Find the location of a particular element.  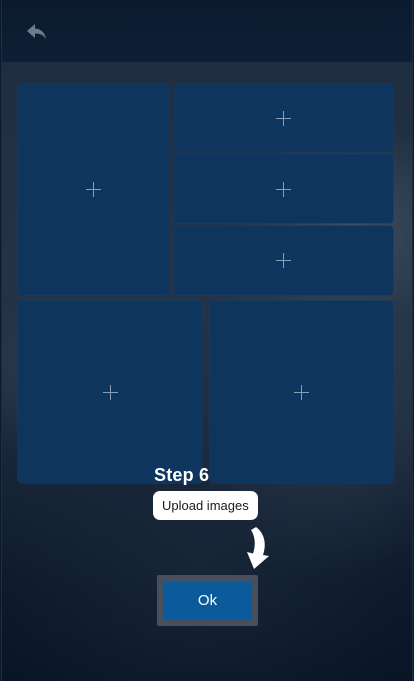

step-title: Step 6 is located at coordinates (182, 475).